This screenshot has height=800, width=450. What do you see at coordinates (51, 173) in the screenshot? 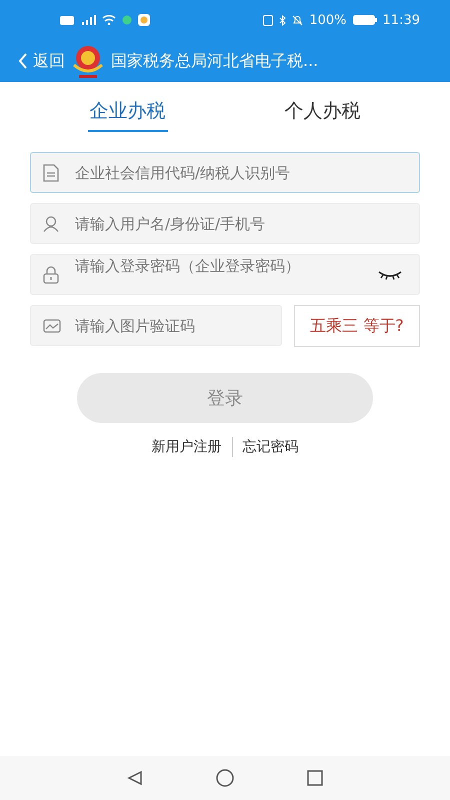
I see `document-icon` at bounding box center [51, 173].